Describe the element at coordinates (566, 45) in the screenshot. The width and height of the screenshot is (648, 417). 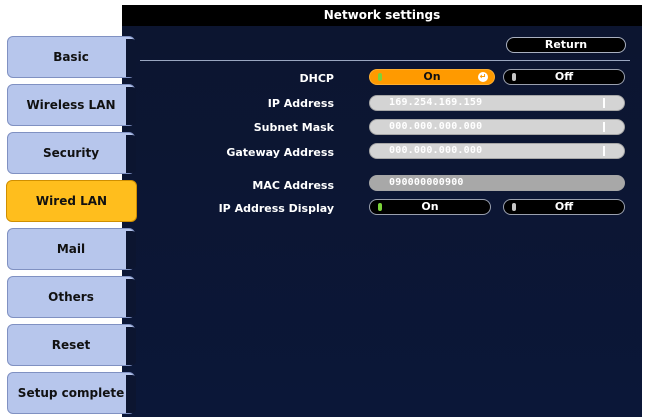
I see `return-button: Return` at that location.